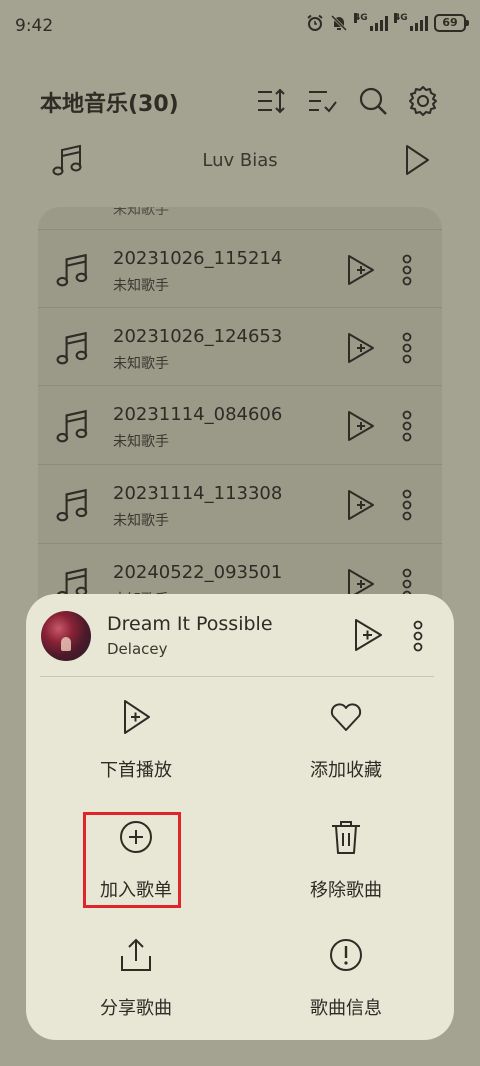 The height and width of the screenshot is (1066, 480). I want to click on status-time: 9:42, so click(34, 26).